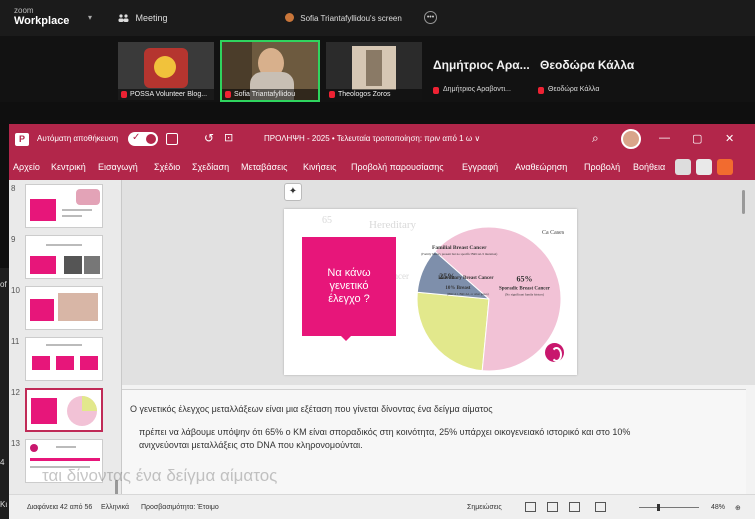 Image resolution: width=755 pixels, height=519 pixels. I want to click on gallery-fragment: of, so click(3, 284).